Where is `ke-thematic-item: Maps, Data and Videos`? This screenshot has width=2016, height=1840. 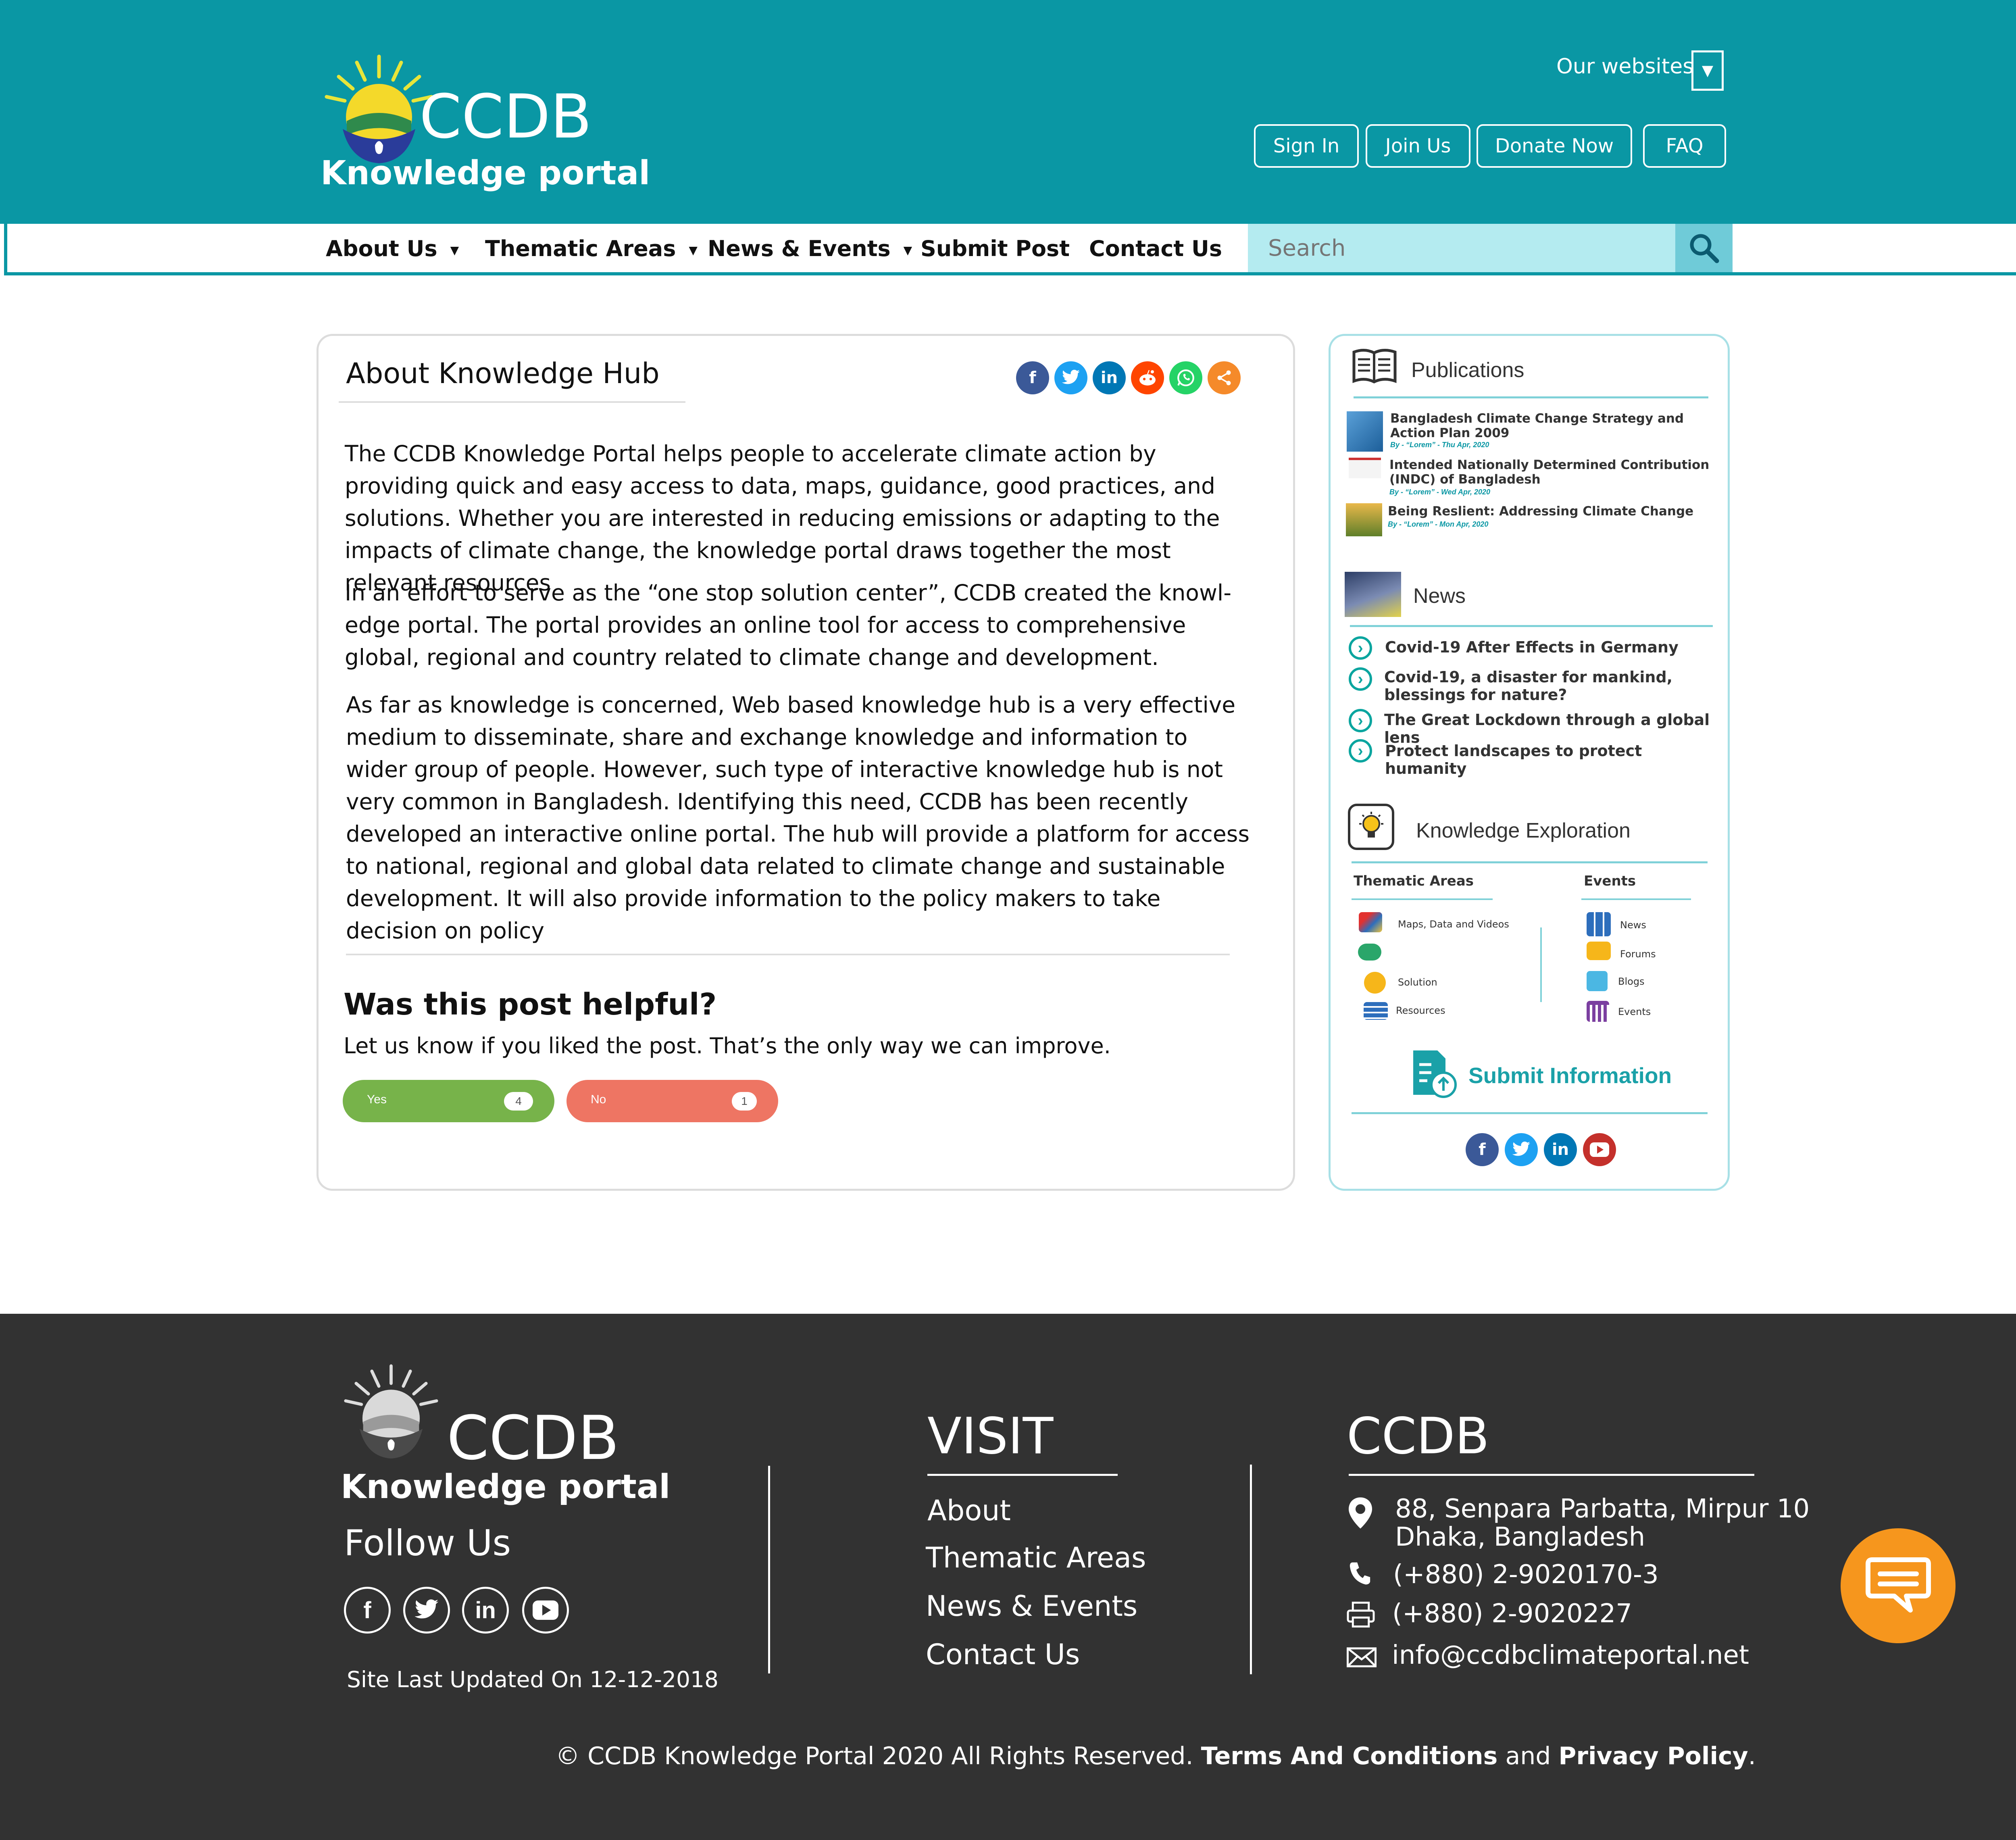 ke-thematic-item: Maps, Data and Videos is located at coordinates (1453, 924).